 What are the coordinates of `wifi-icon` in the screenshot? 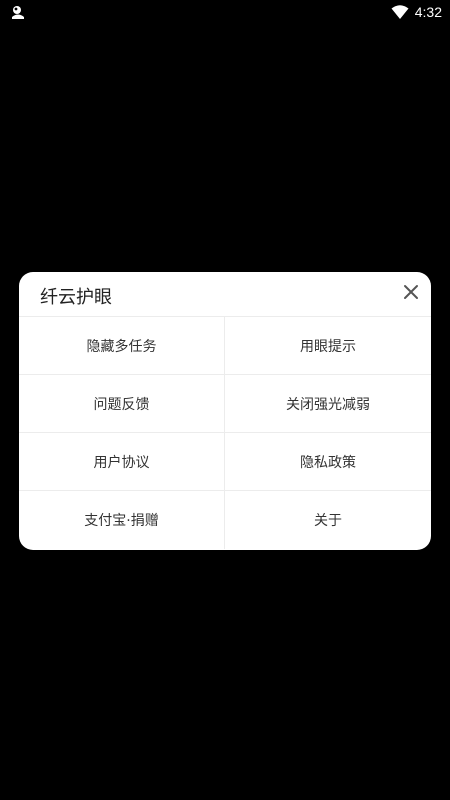 It's located at (400, 12).